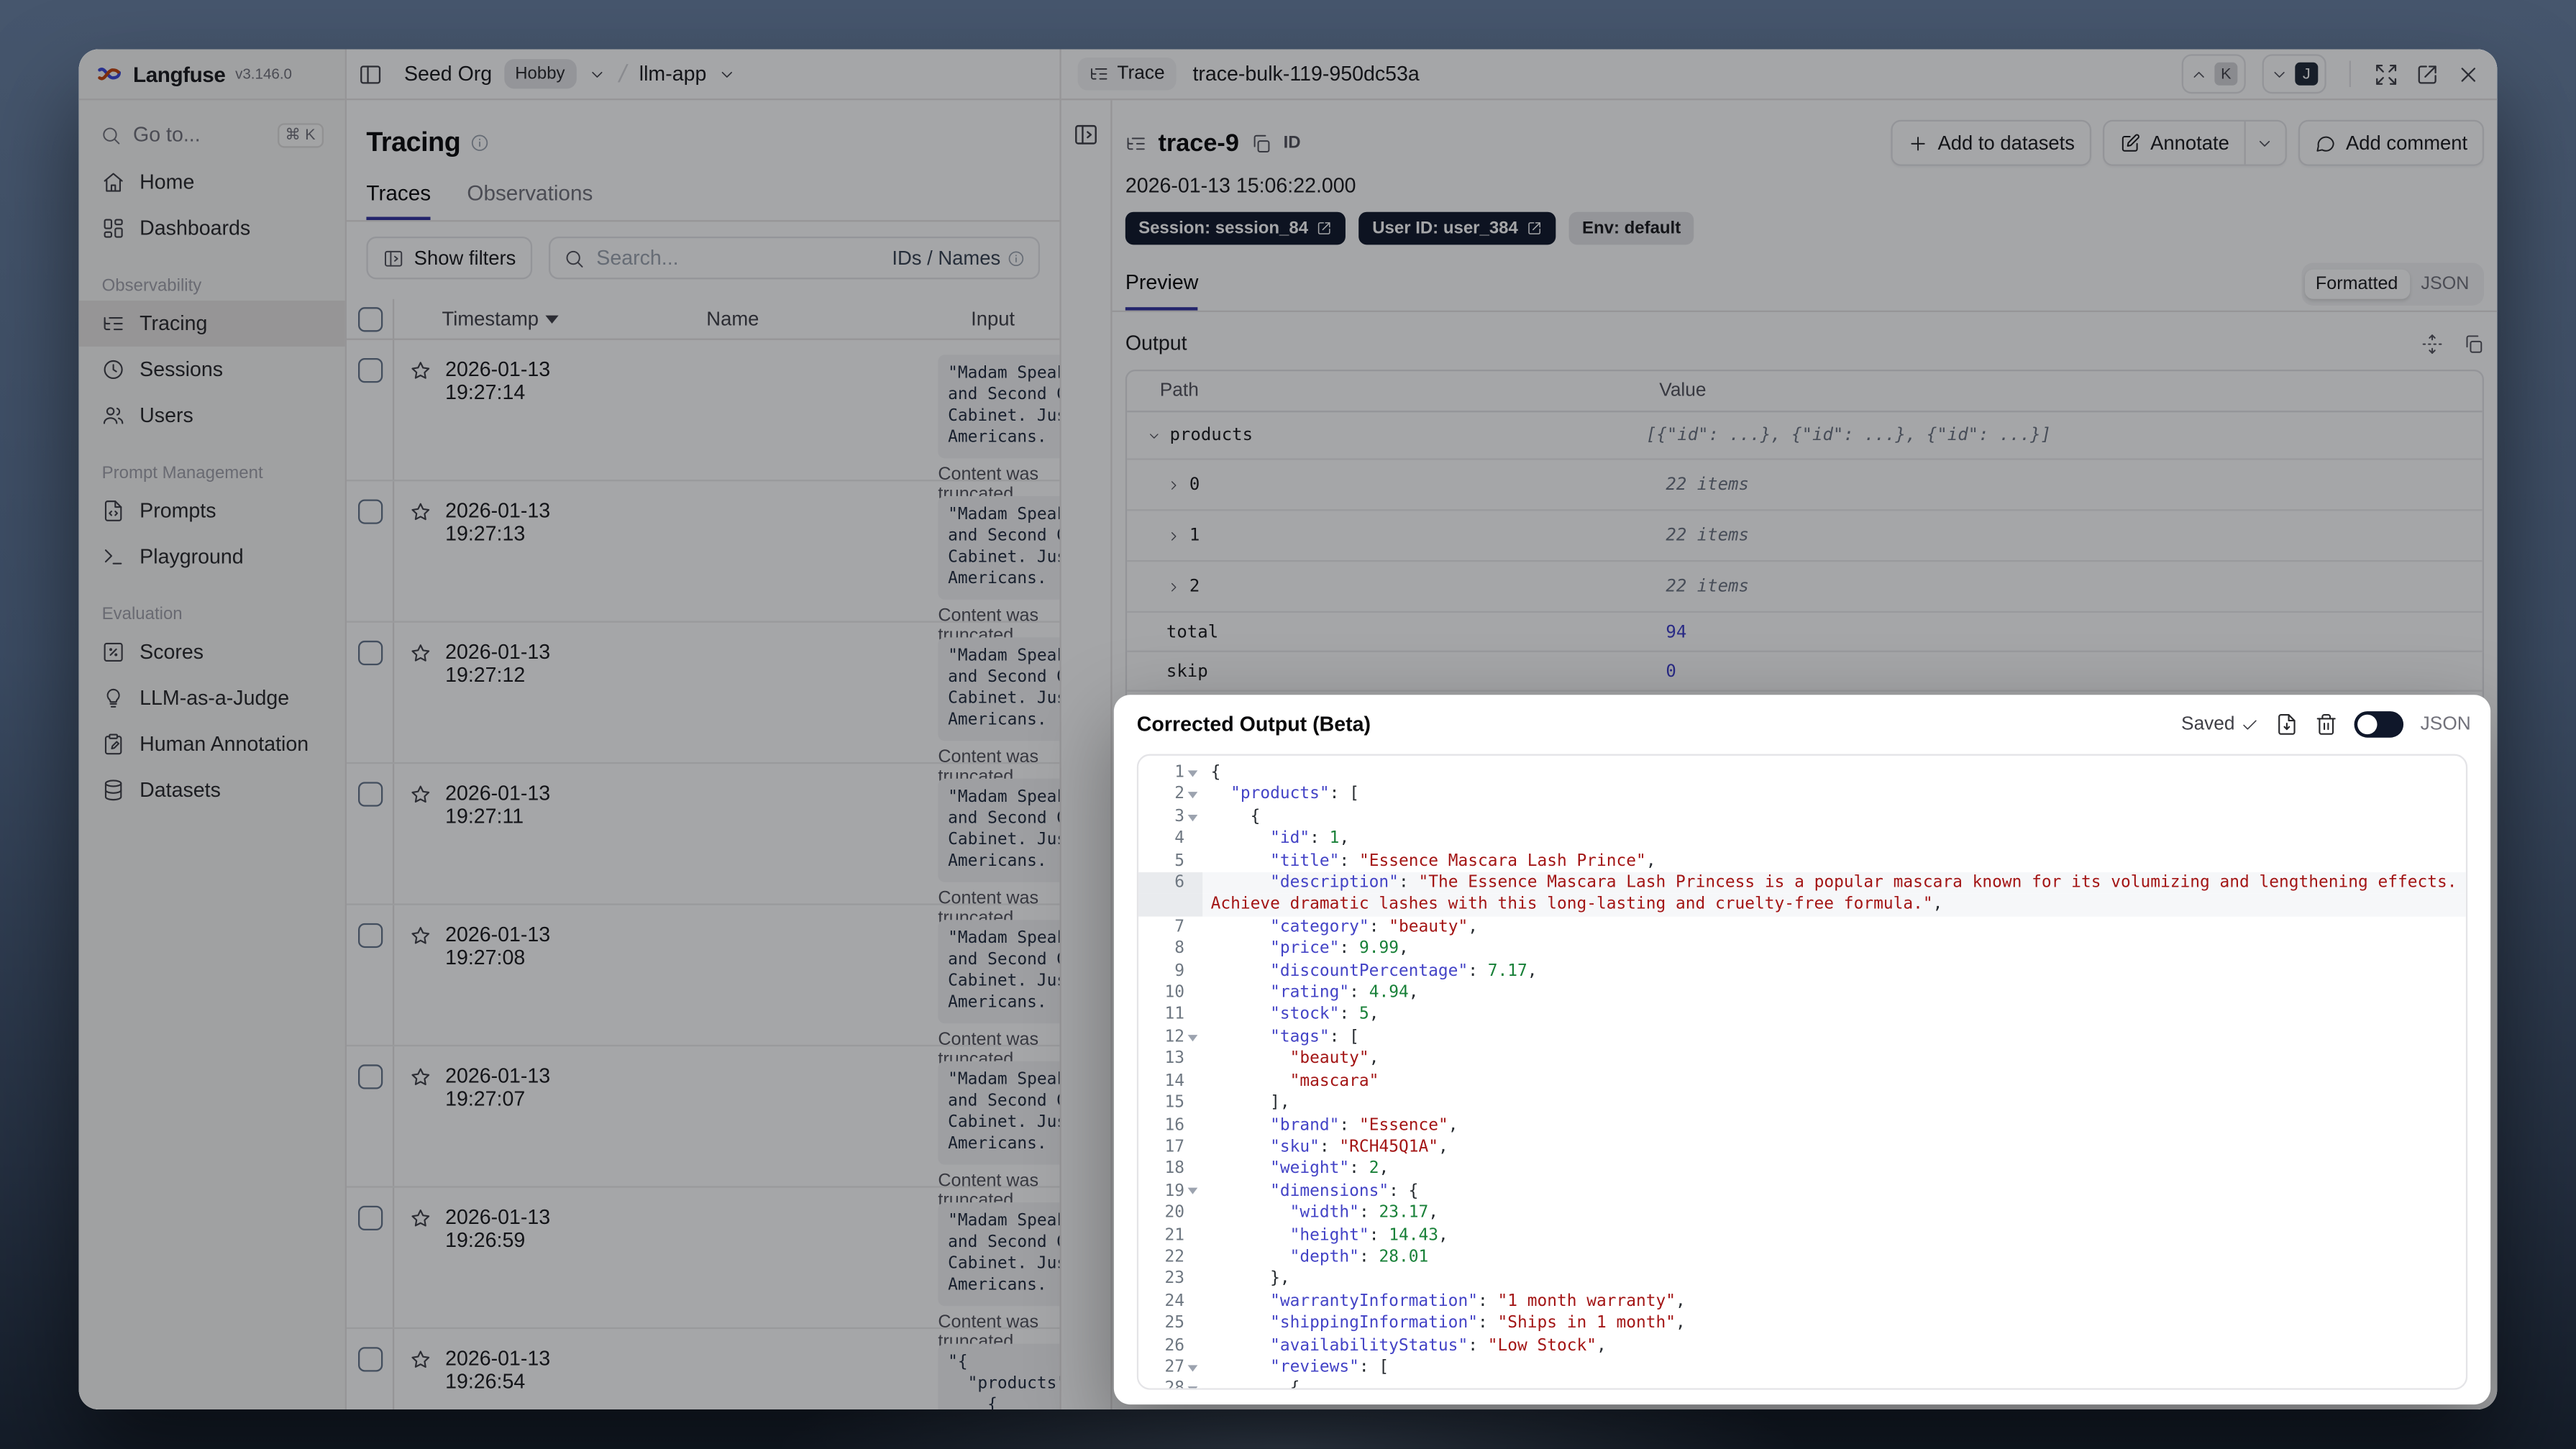 This screenshot has height=1449, width=2576. I want to click on line-gutter: 3, so click(1170, 817).